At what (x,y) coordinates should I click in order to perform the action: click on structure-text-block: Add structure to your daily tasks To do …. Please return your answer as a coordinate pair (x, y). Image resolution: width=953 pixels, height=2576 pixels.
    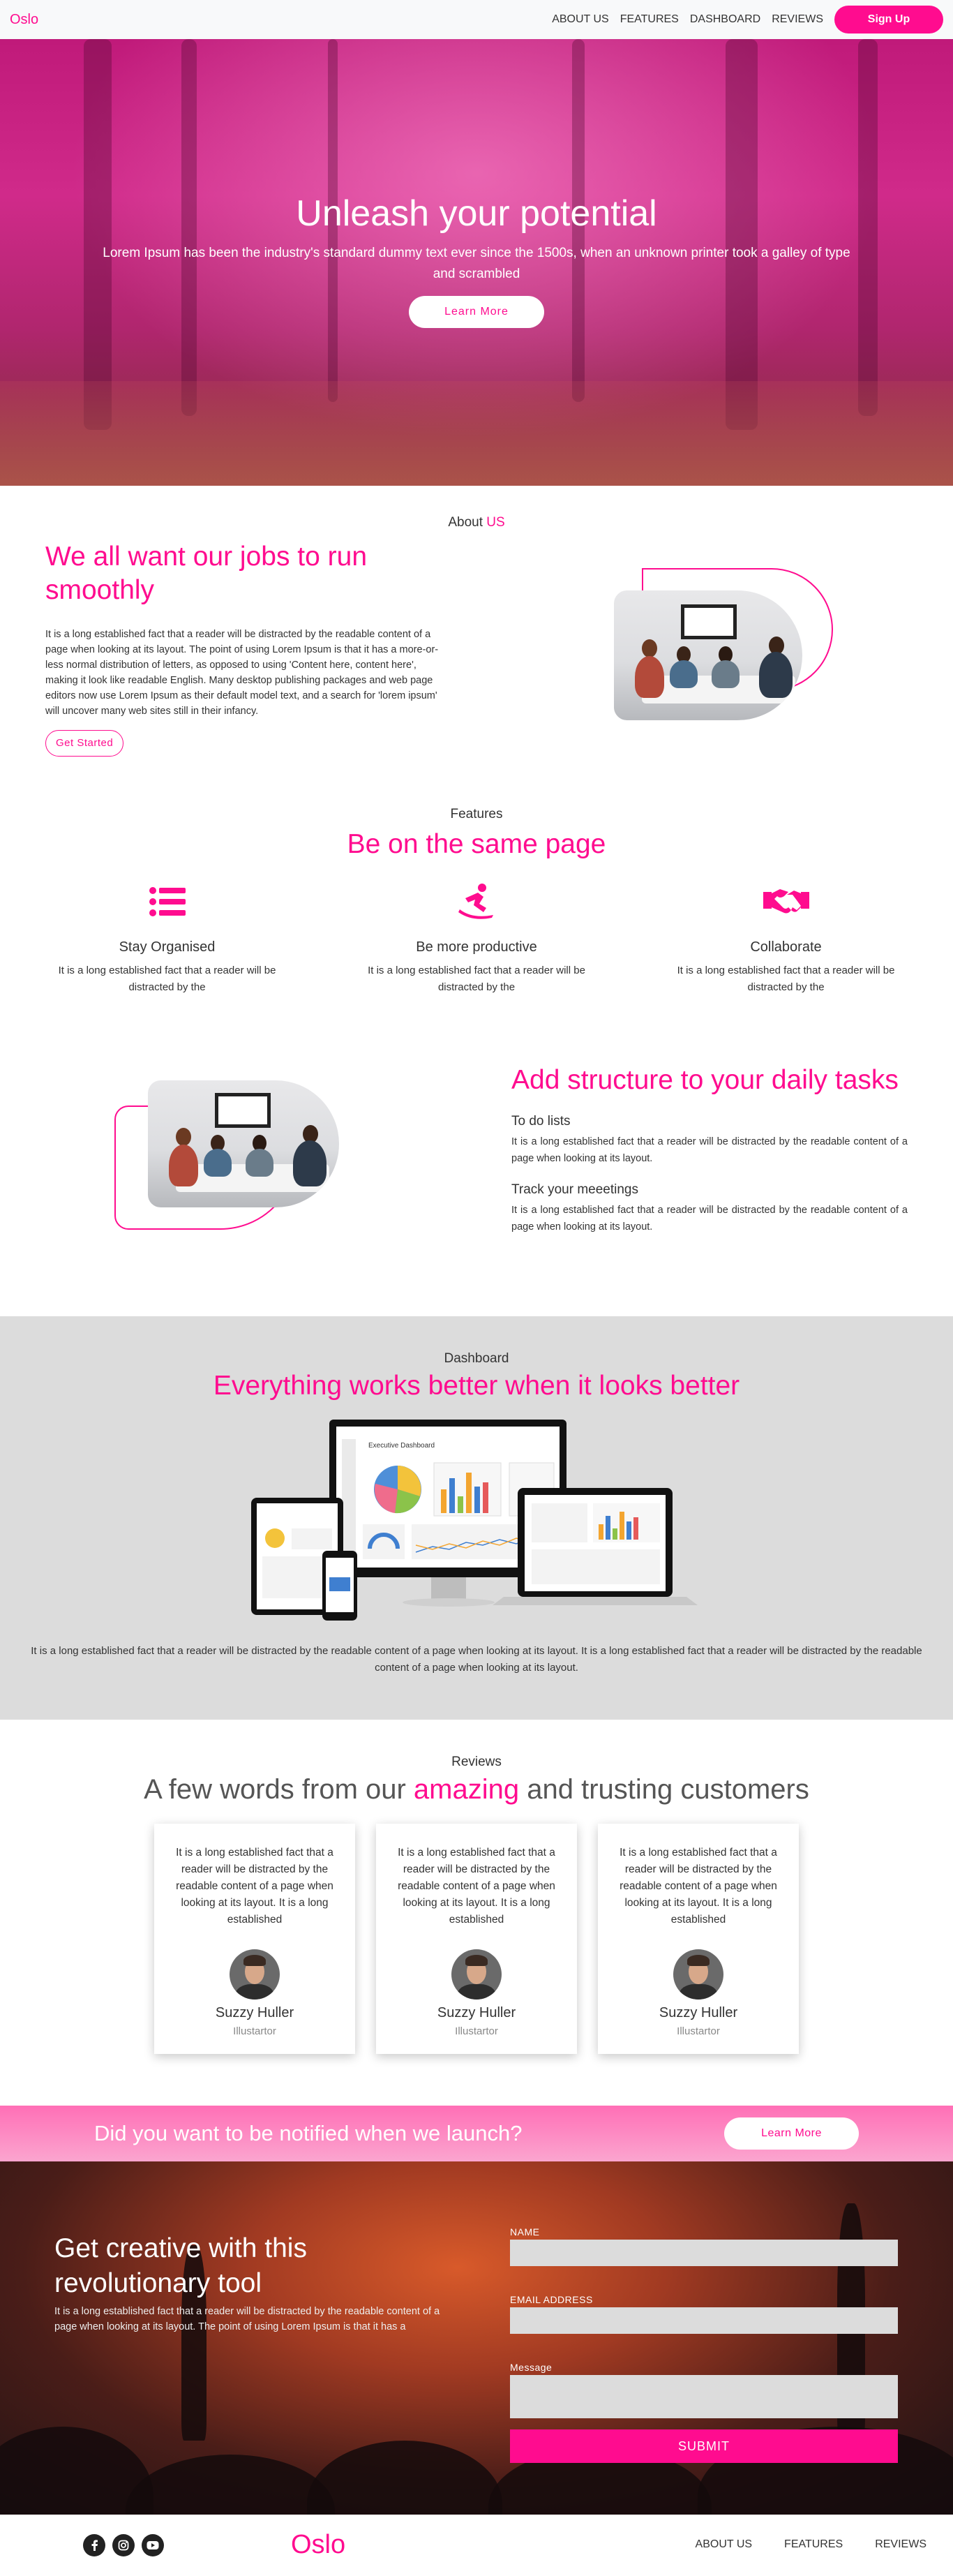
    Looking at the image, I should click on (709, 1149).